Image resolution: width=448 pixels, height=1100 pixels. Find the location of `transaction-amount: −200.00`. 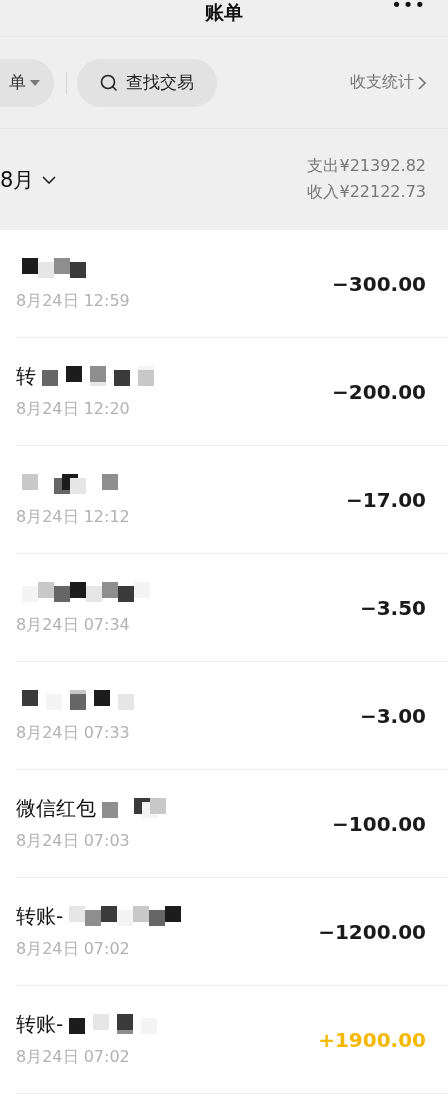

transaction-amount: −200.00 is located at coordinates (379, 391).